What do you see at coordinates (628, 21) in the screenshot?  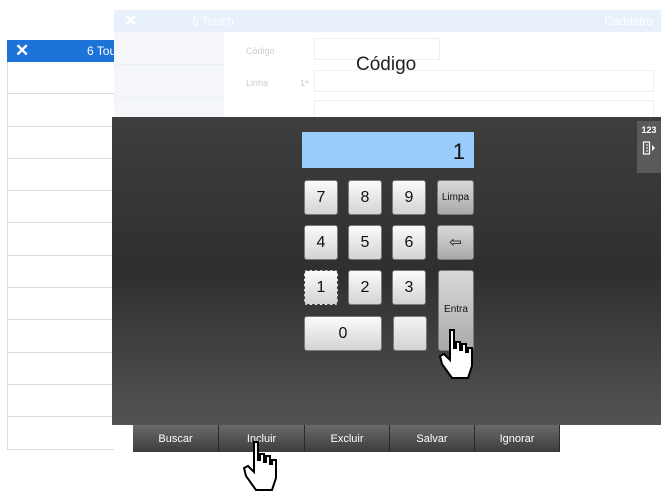 I see `cadastro-header-label: Cadastro` at bounding box center [628, 21].